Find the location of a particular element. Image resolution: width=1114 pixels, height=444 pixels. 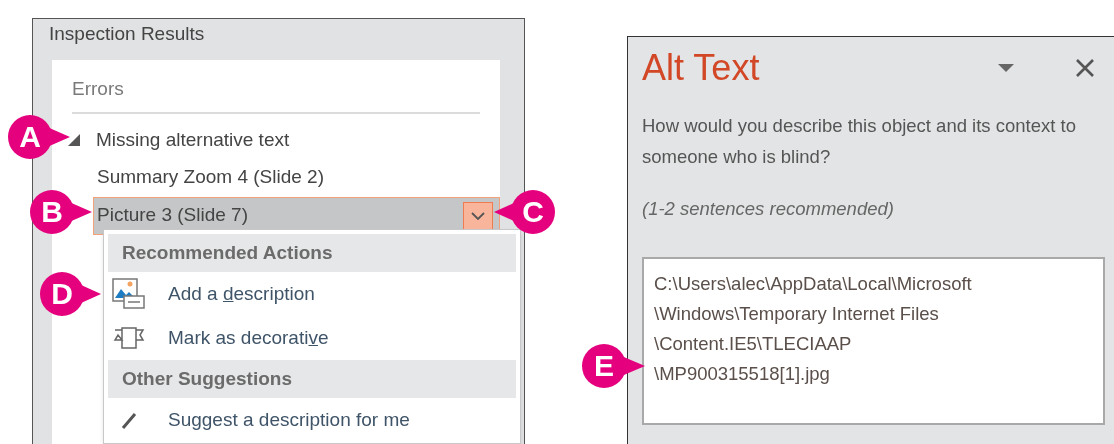

section-header: Errors is located at coordinates (98, 88).